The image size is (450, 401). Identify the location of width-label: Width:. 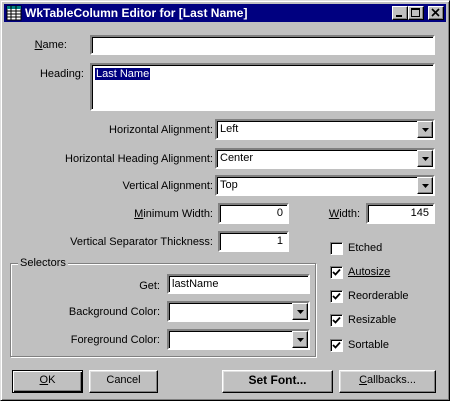
(344, 214).